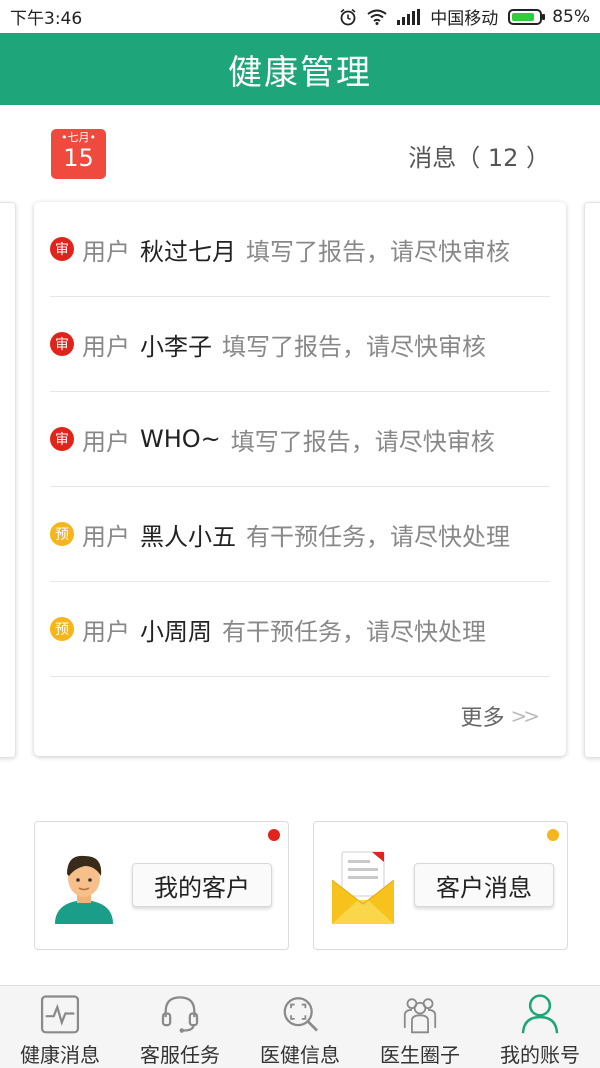 The width and height of the screenshot is (600, 1068). Describe the element at coordinates (176, 346) in the screenshot. I see `message-username: 小李子` at that location.